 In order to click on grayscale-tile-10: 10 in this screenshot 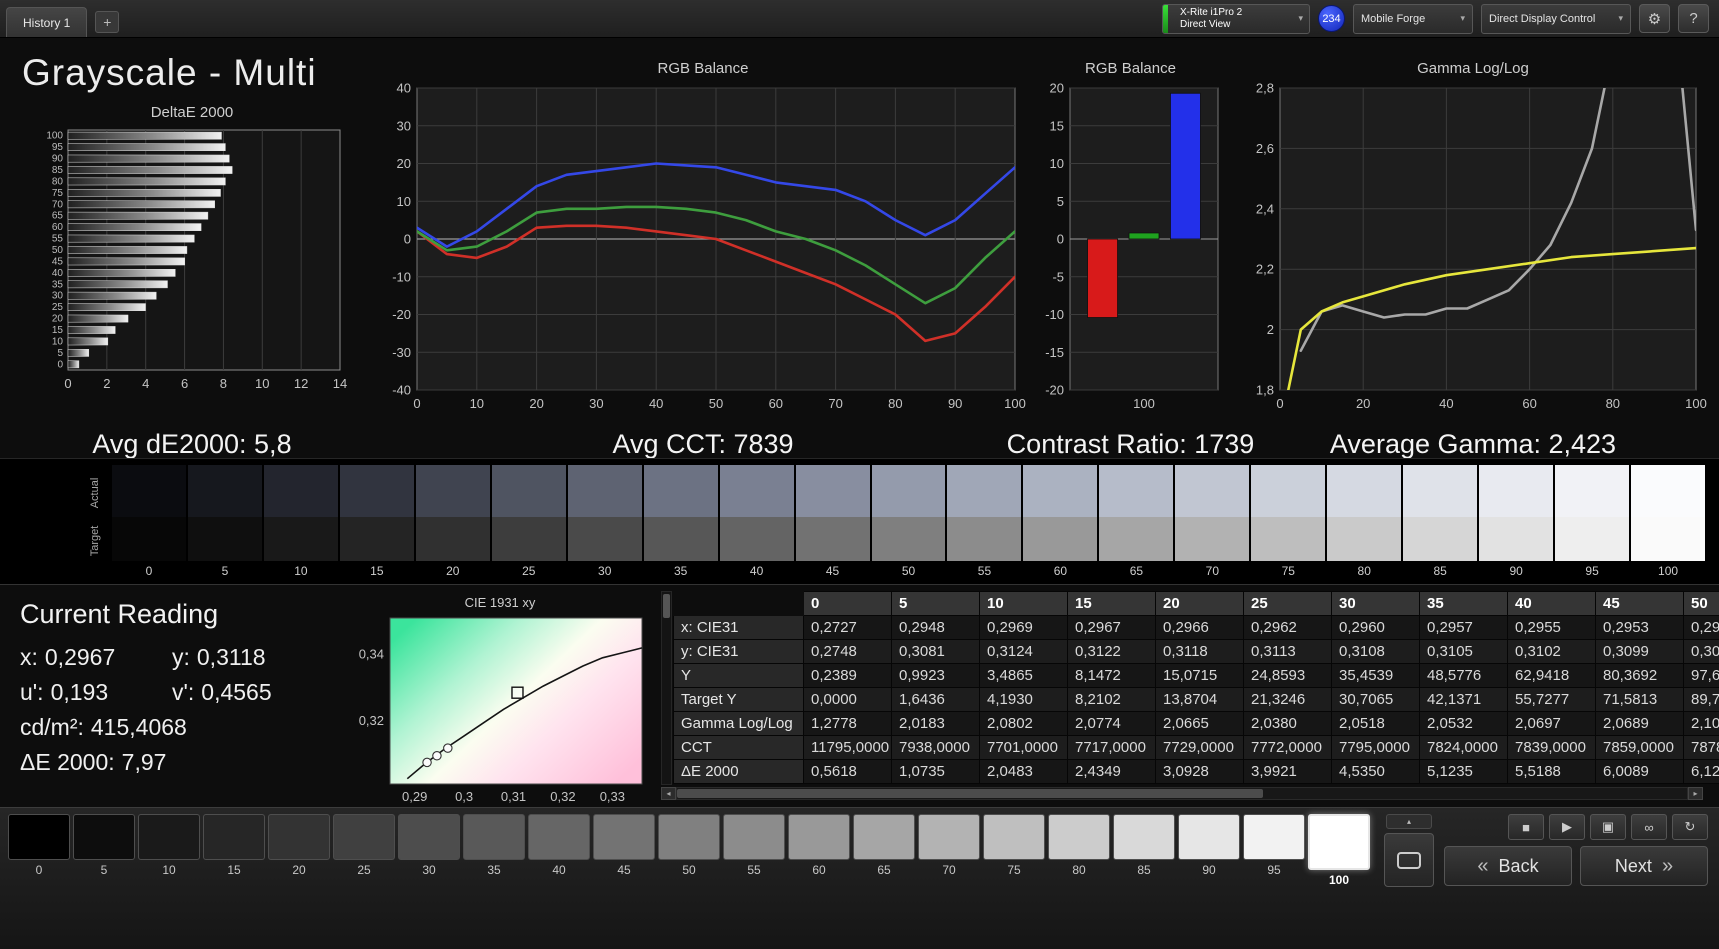, I will do `click(300, 524)`.